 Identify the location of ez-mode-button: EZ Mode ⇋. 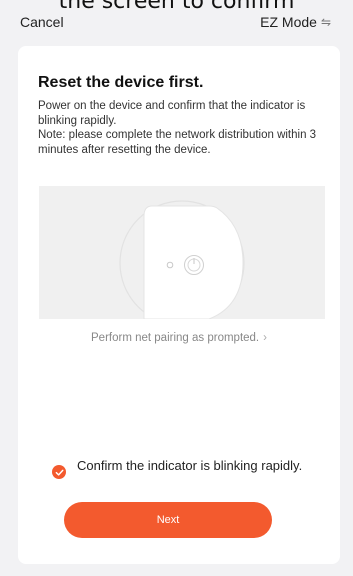
(295, 22).